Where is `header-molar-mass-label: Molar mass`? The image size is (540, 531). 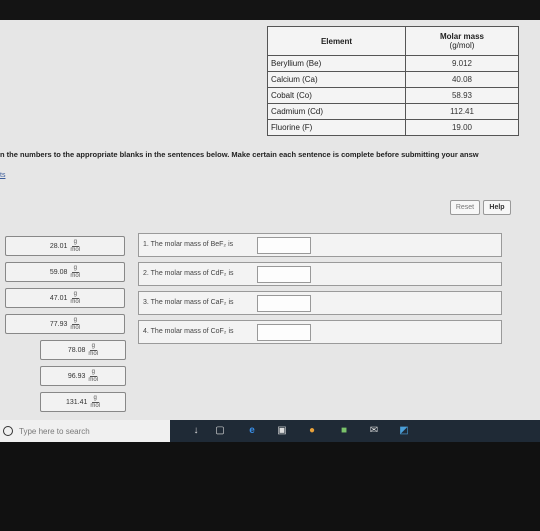 header-molar-mass-label: Molar mass is located at coordinates (462, 36).